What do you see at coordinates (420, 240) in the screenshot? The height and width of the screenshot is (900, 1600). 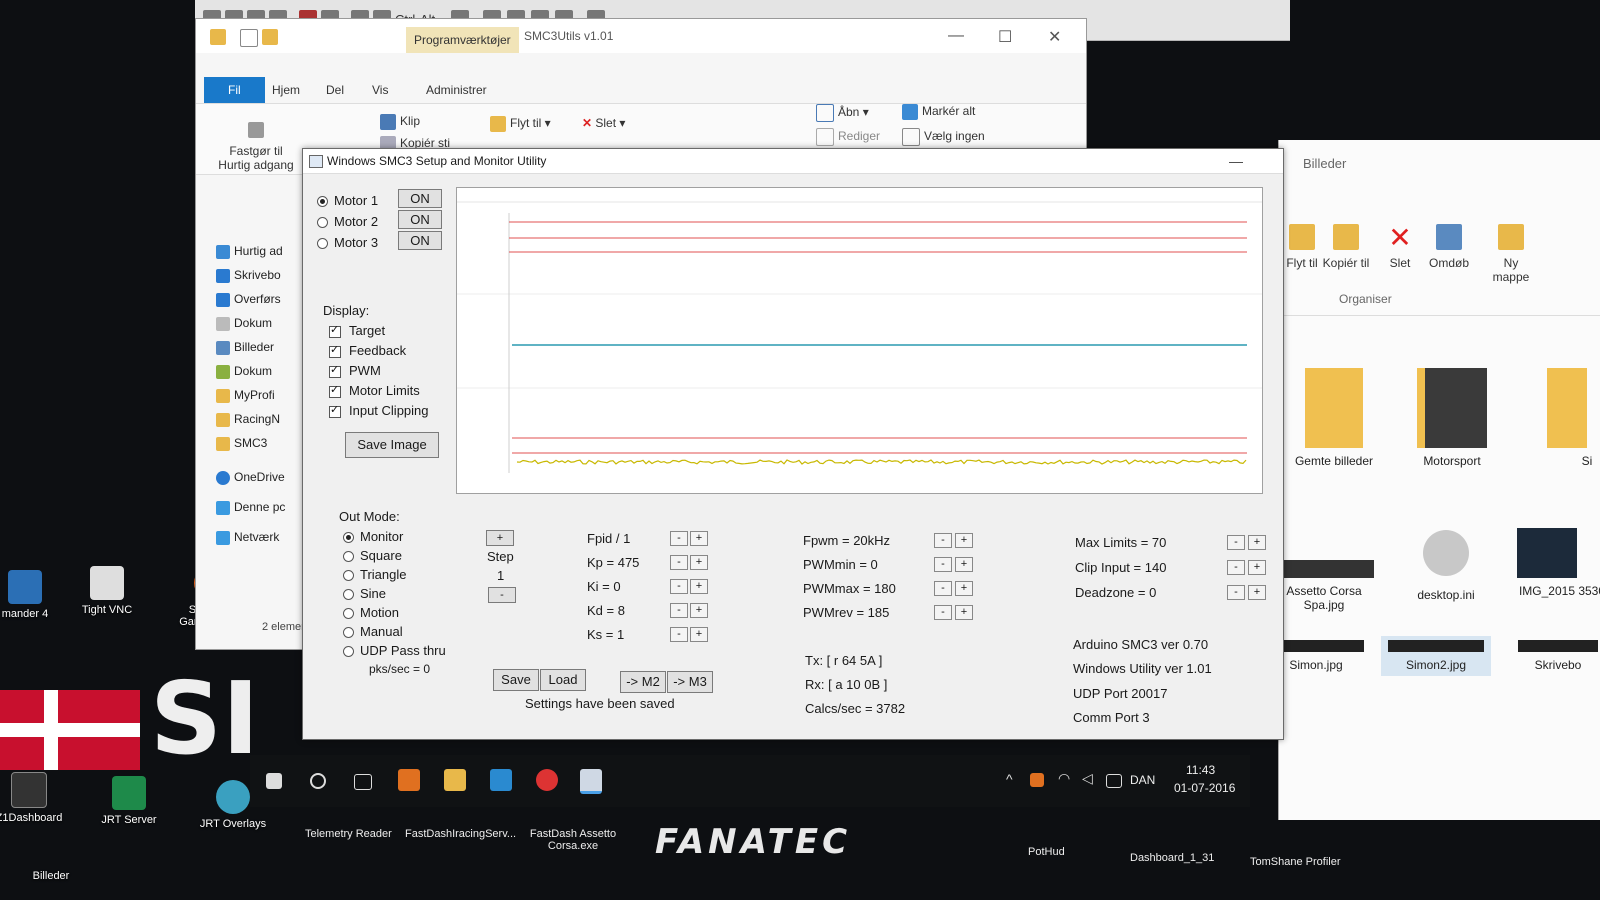 I see `motor-3-on-button: ON` at bounding box center [420, 240].